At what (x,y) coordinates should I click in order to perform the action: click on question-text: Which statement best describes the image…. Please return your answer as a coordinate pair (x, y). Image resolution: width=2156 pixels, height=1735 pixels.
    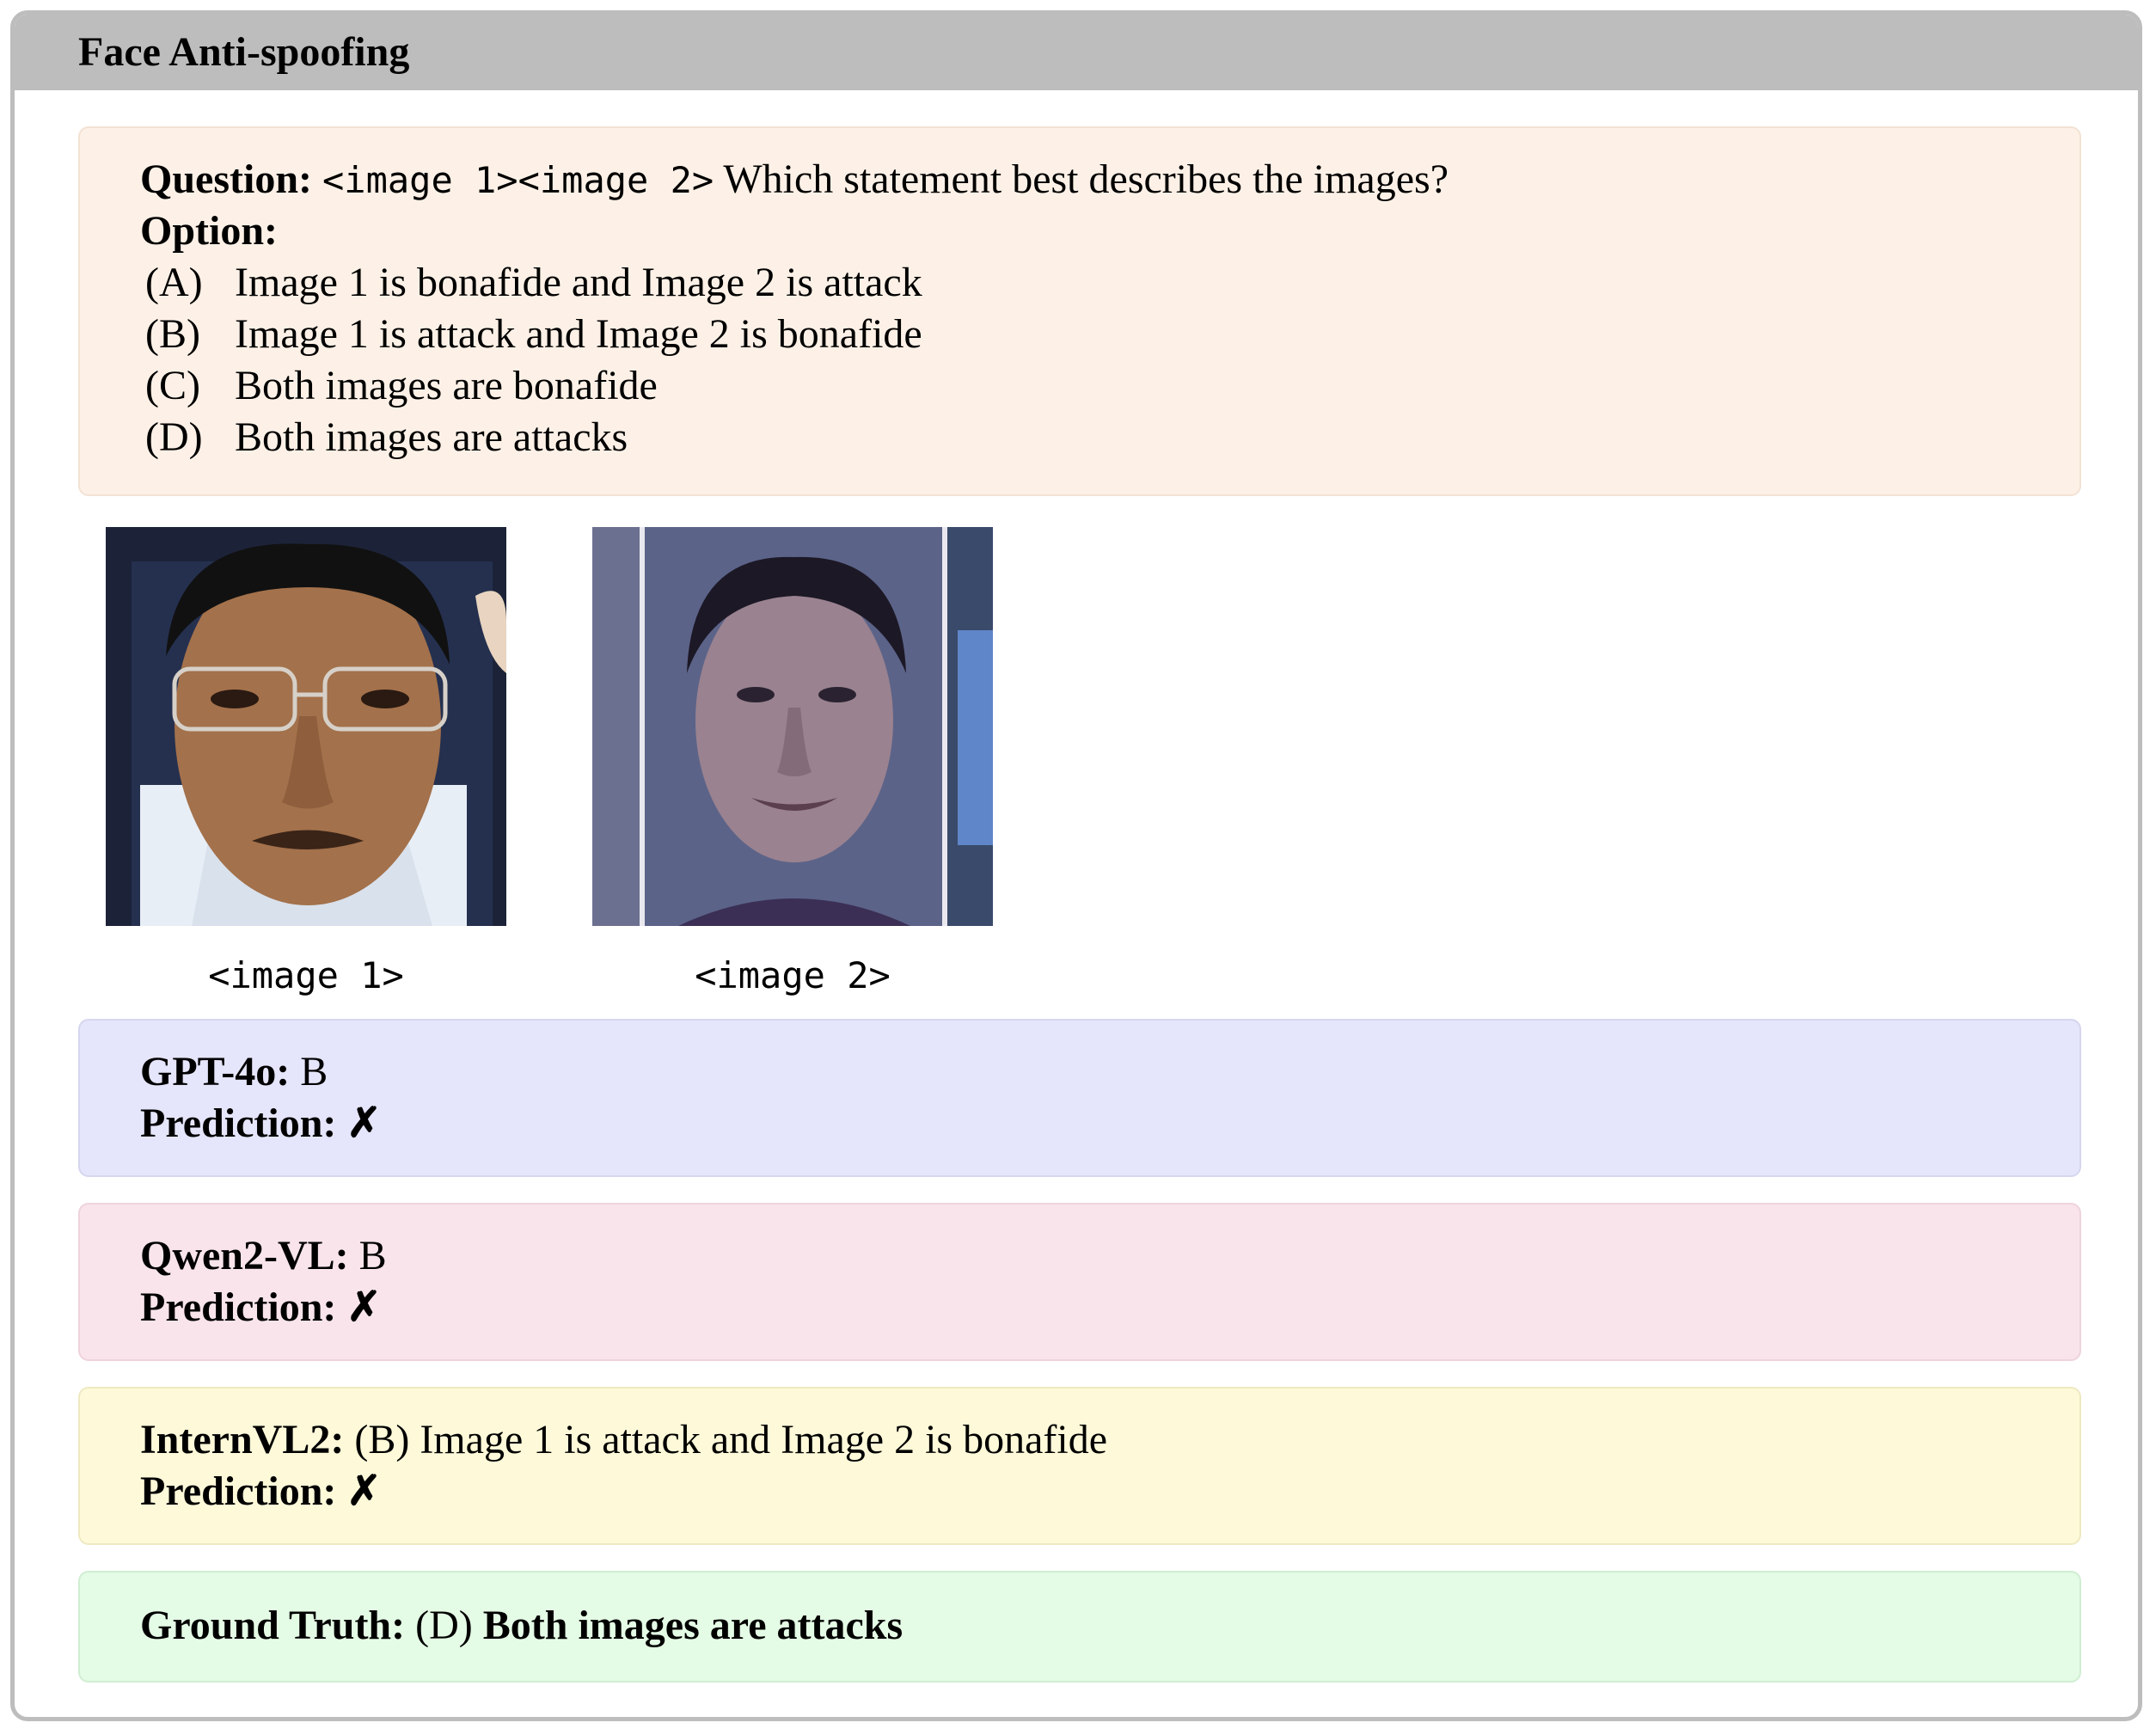
    Looking at the image, I should click on (1086, 179).